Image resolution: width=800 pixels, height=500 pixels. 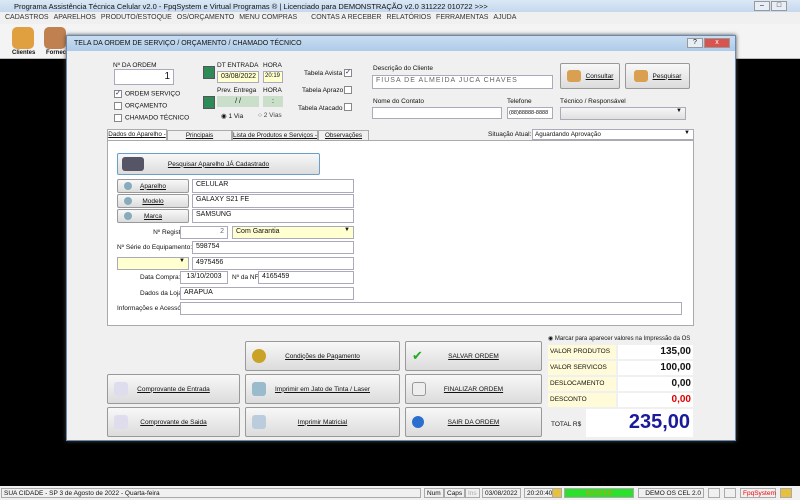 I want to click on clientes-icon, so click(x=23, y=38).